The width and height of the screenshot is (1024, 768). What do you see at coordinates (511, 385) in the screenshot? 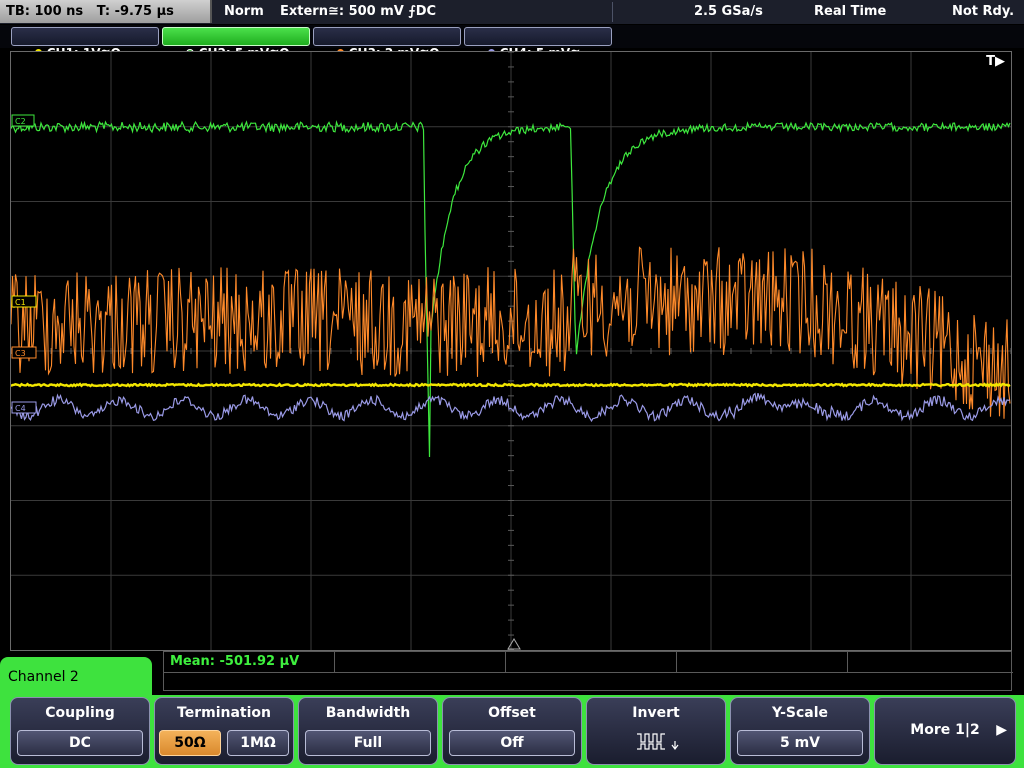
I see `ch1-waveform` at bounding box center [511, 385].